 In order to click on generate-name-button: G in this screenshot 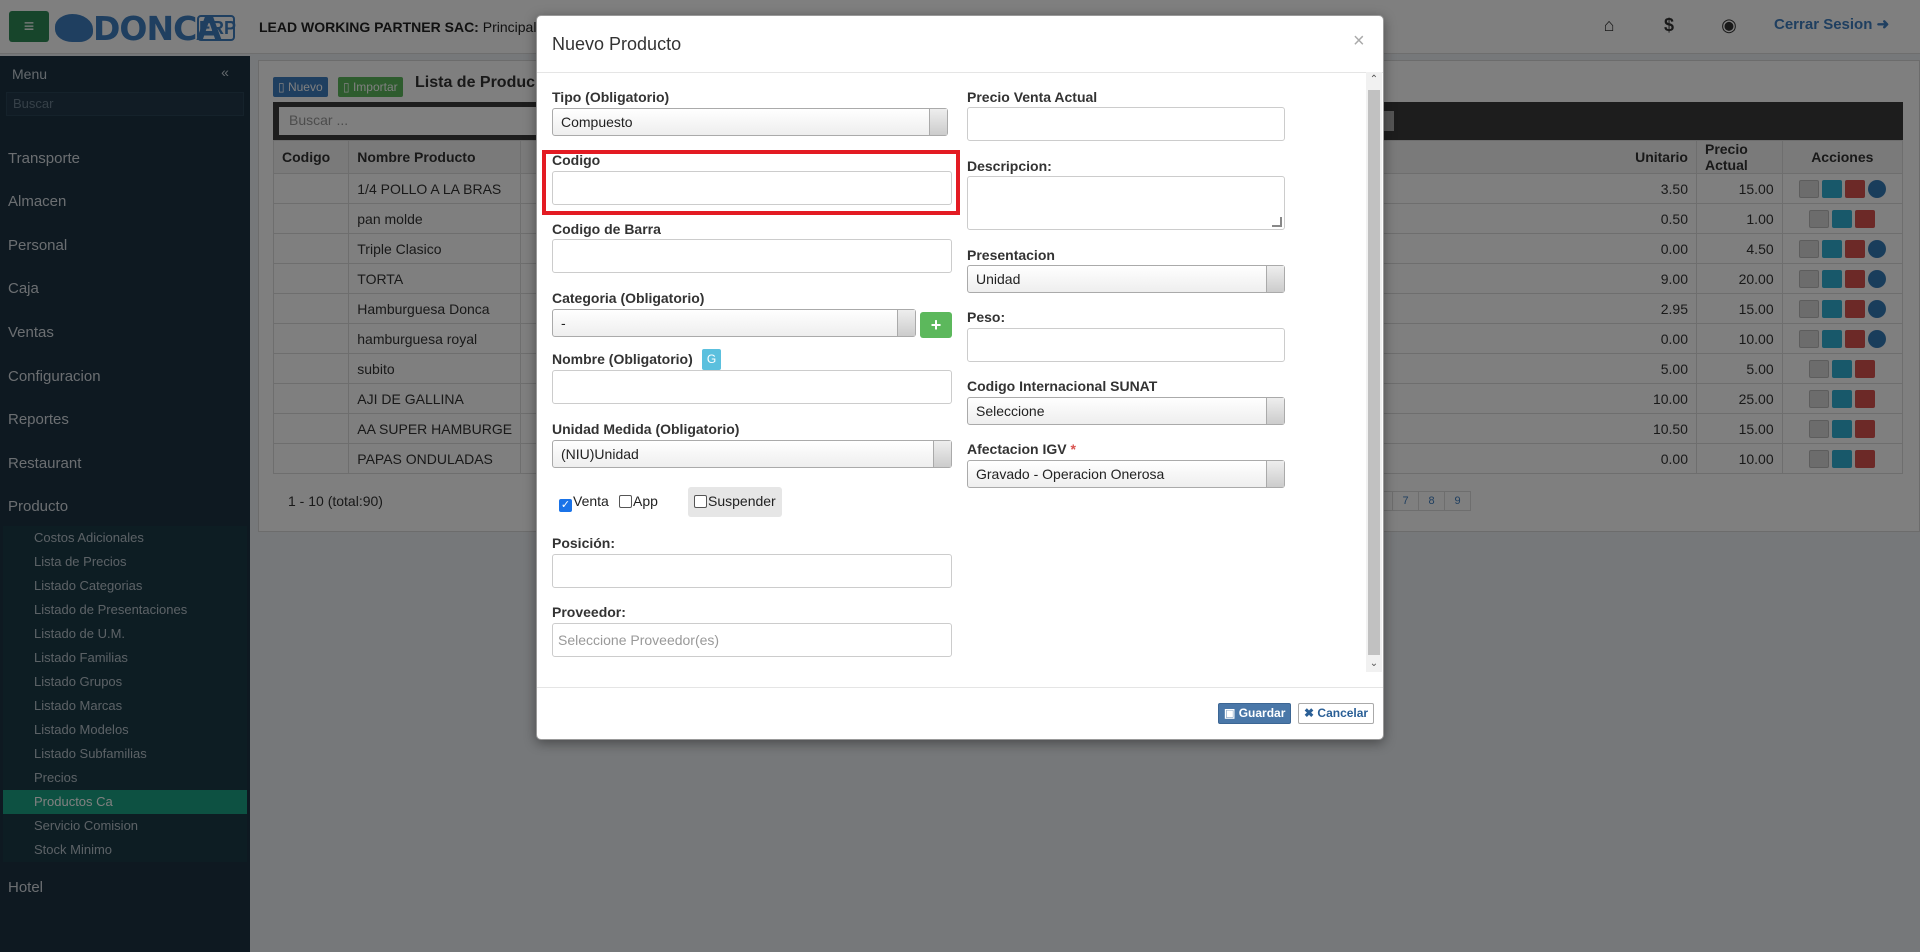, I will do `click(711, 359)`.